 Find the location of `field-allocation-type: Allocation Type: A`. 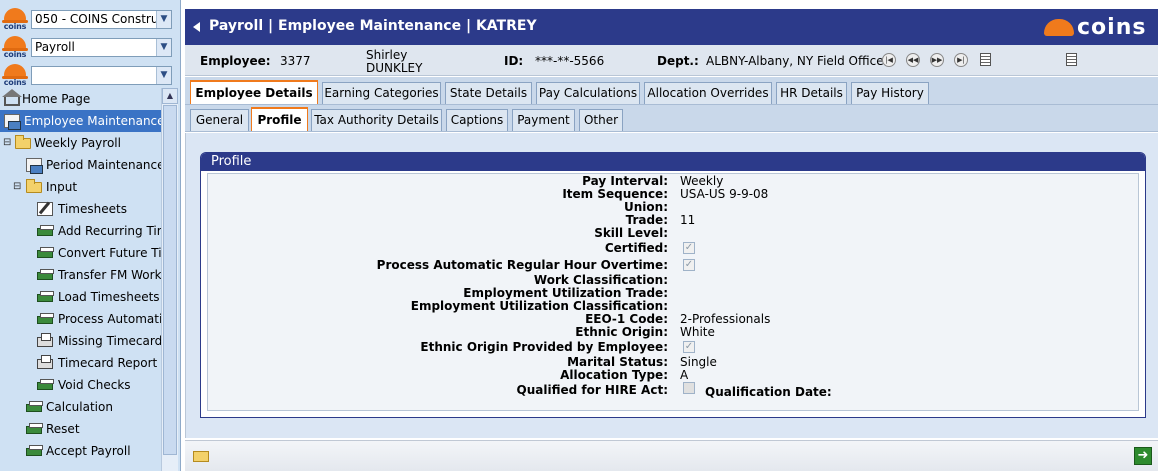

field-allocation-type: Allocation Type: A is located at coordinates (624, 375).